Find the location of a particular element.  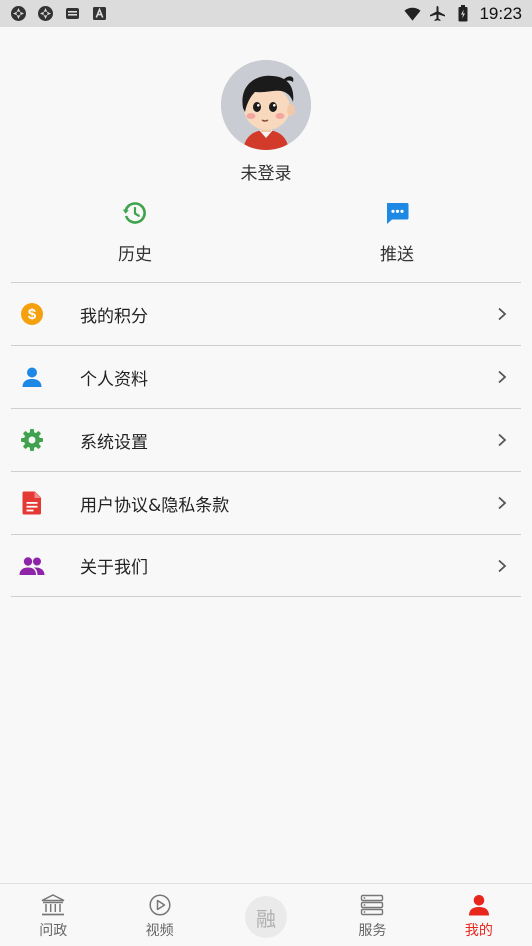

tab-mine: 我的 is located at coordinates (479, 915).